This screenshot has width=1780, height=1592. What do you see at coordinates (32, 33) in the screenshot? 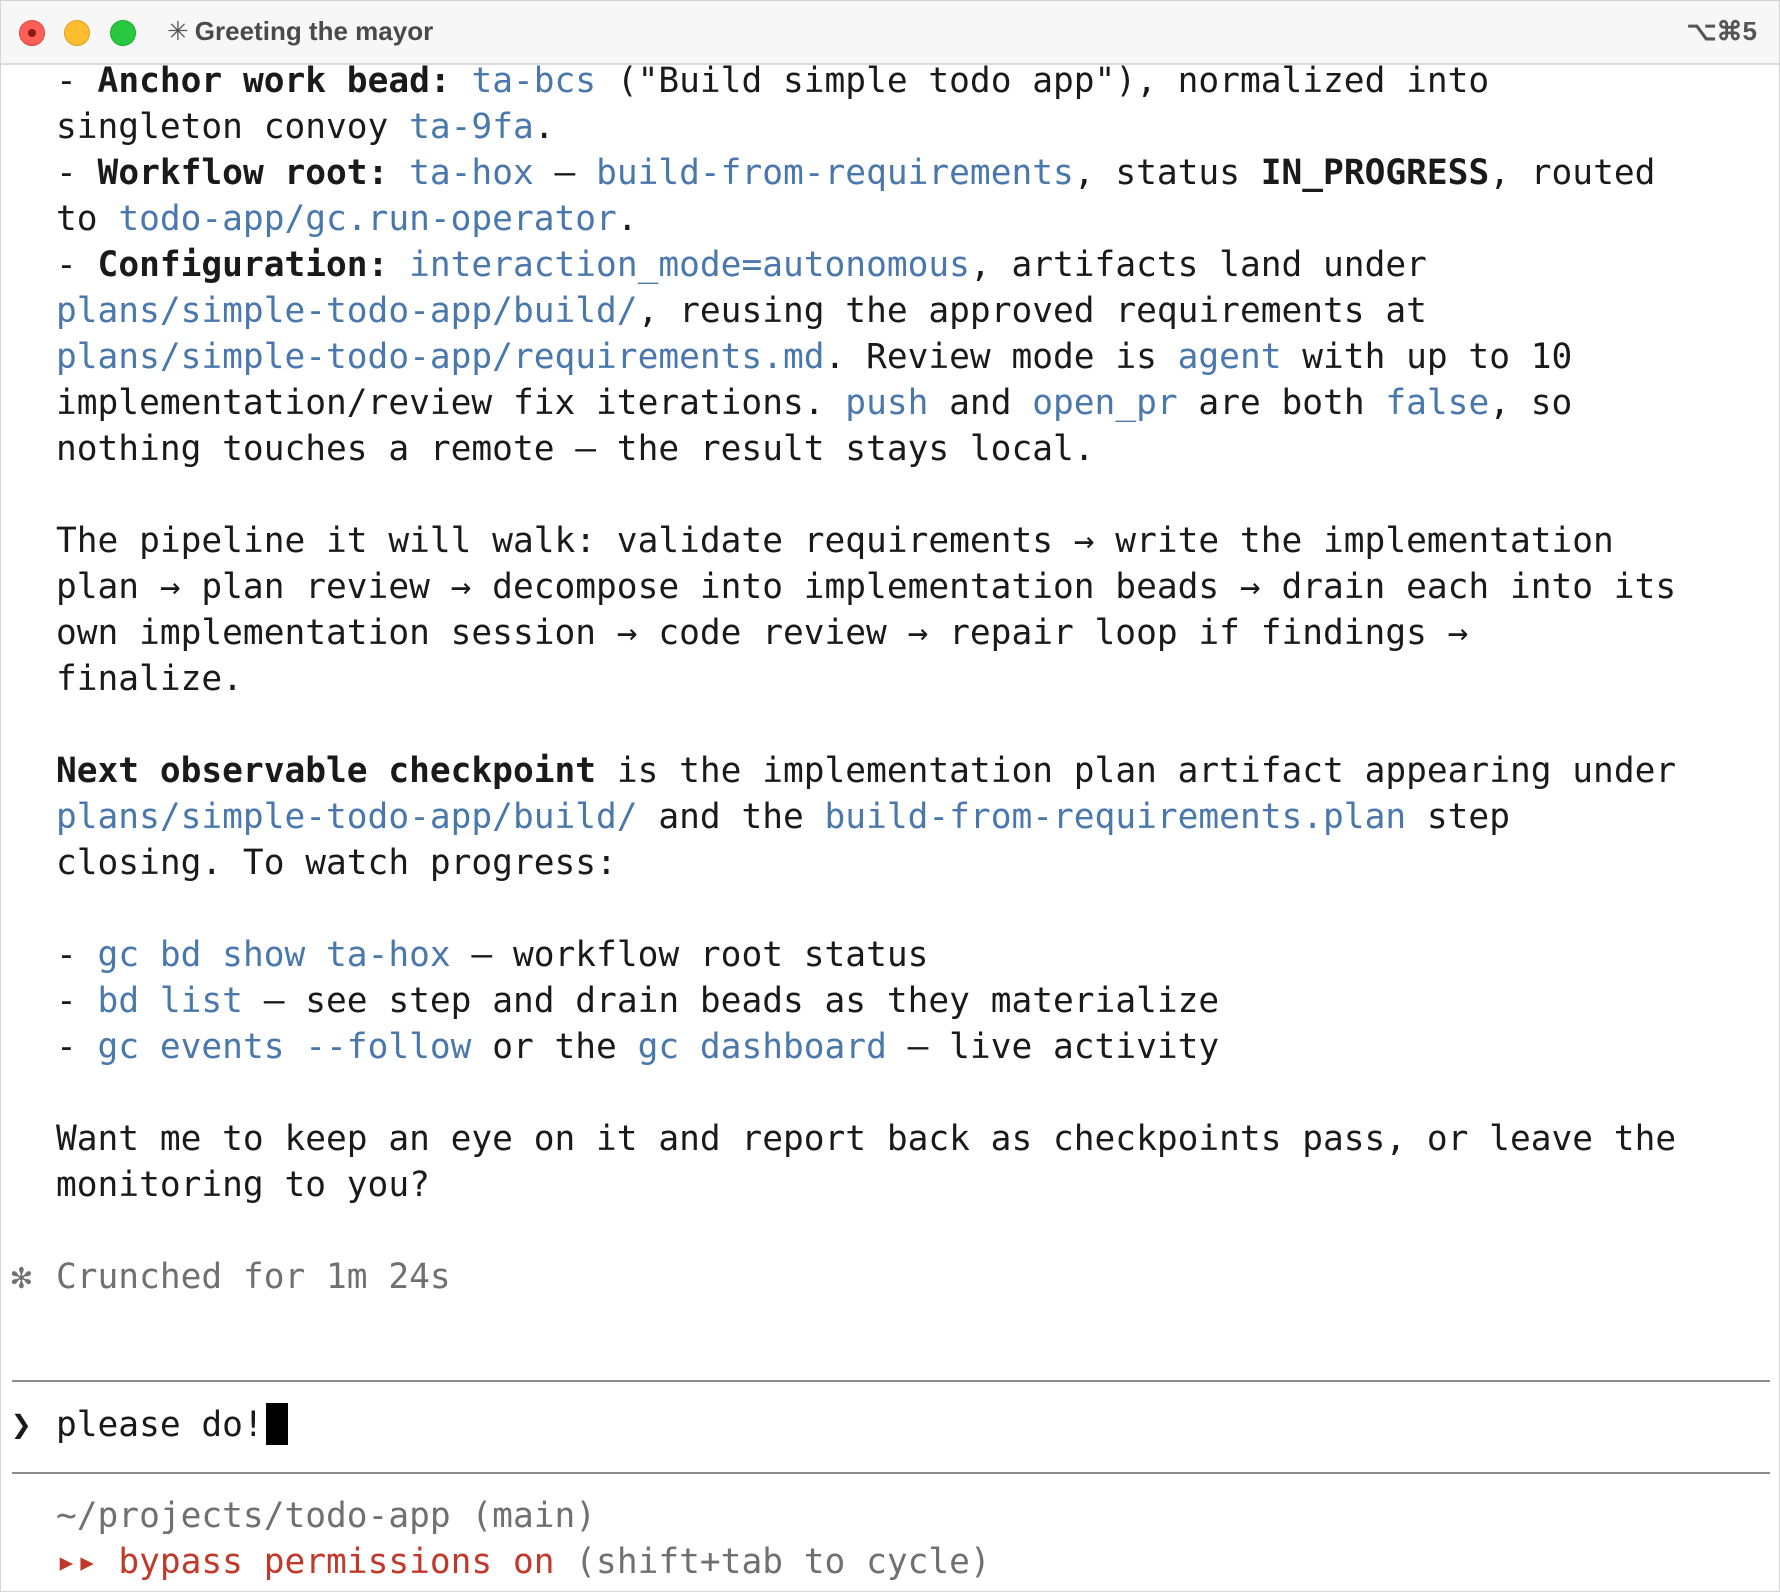
I see `close-window-button` at bounding box center [32, 33].